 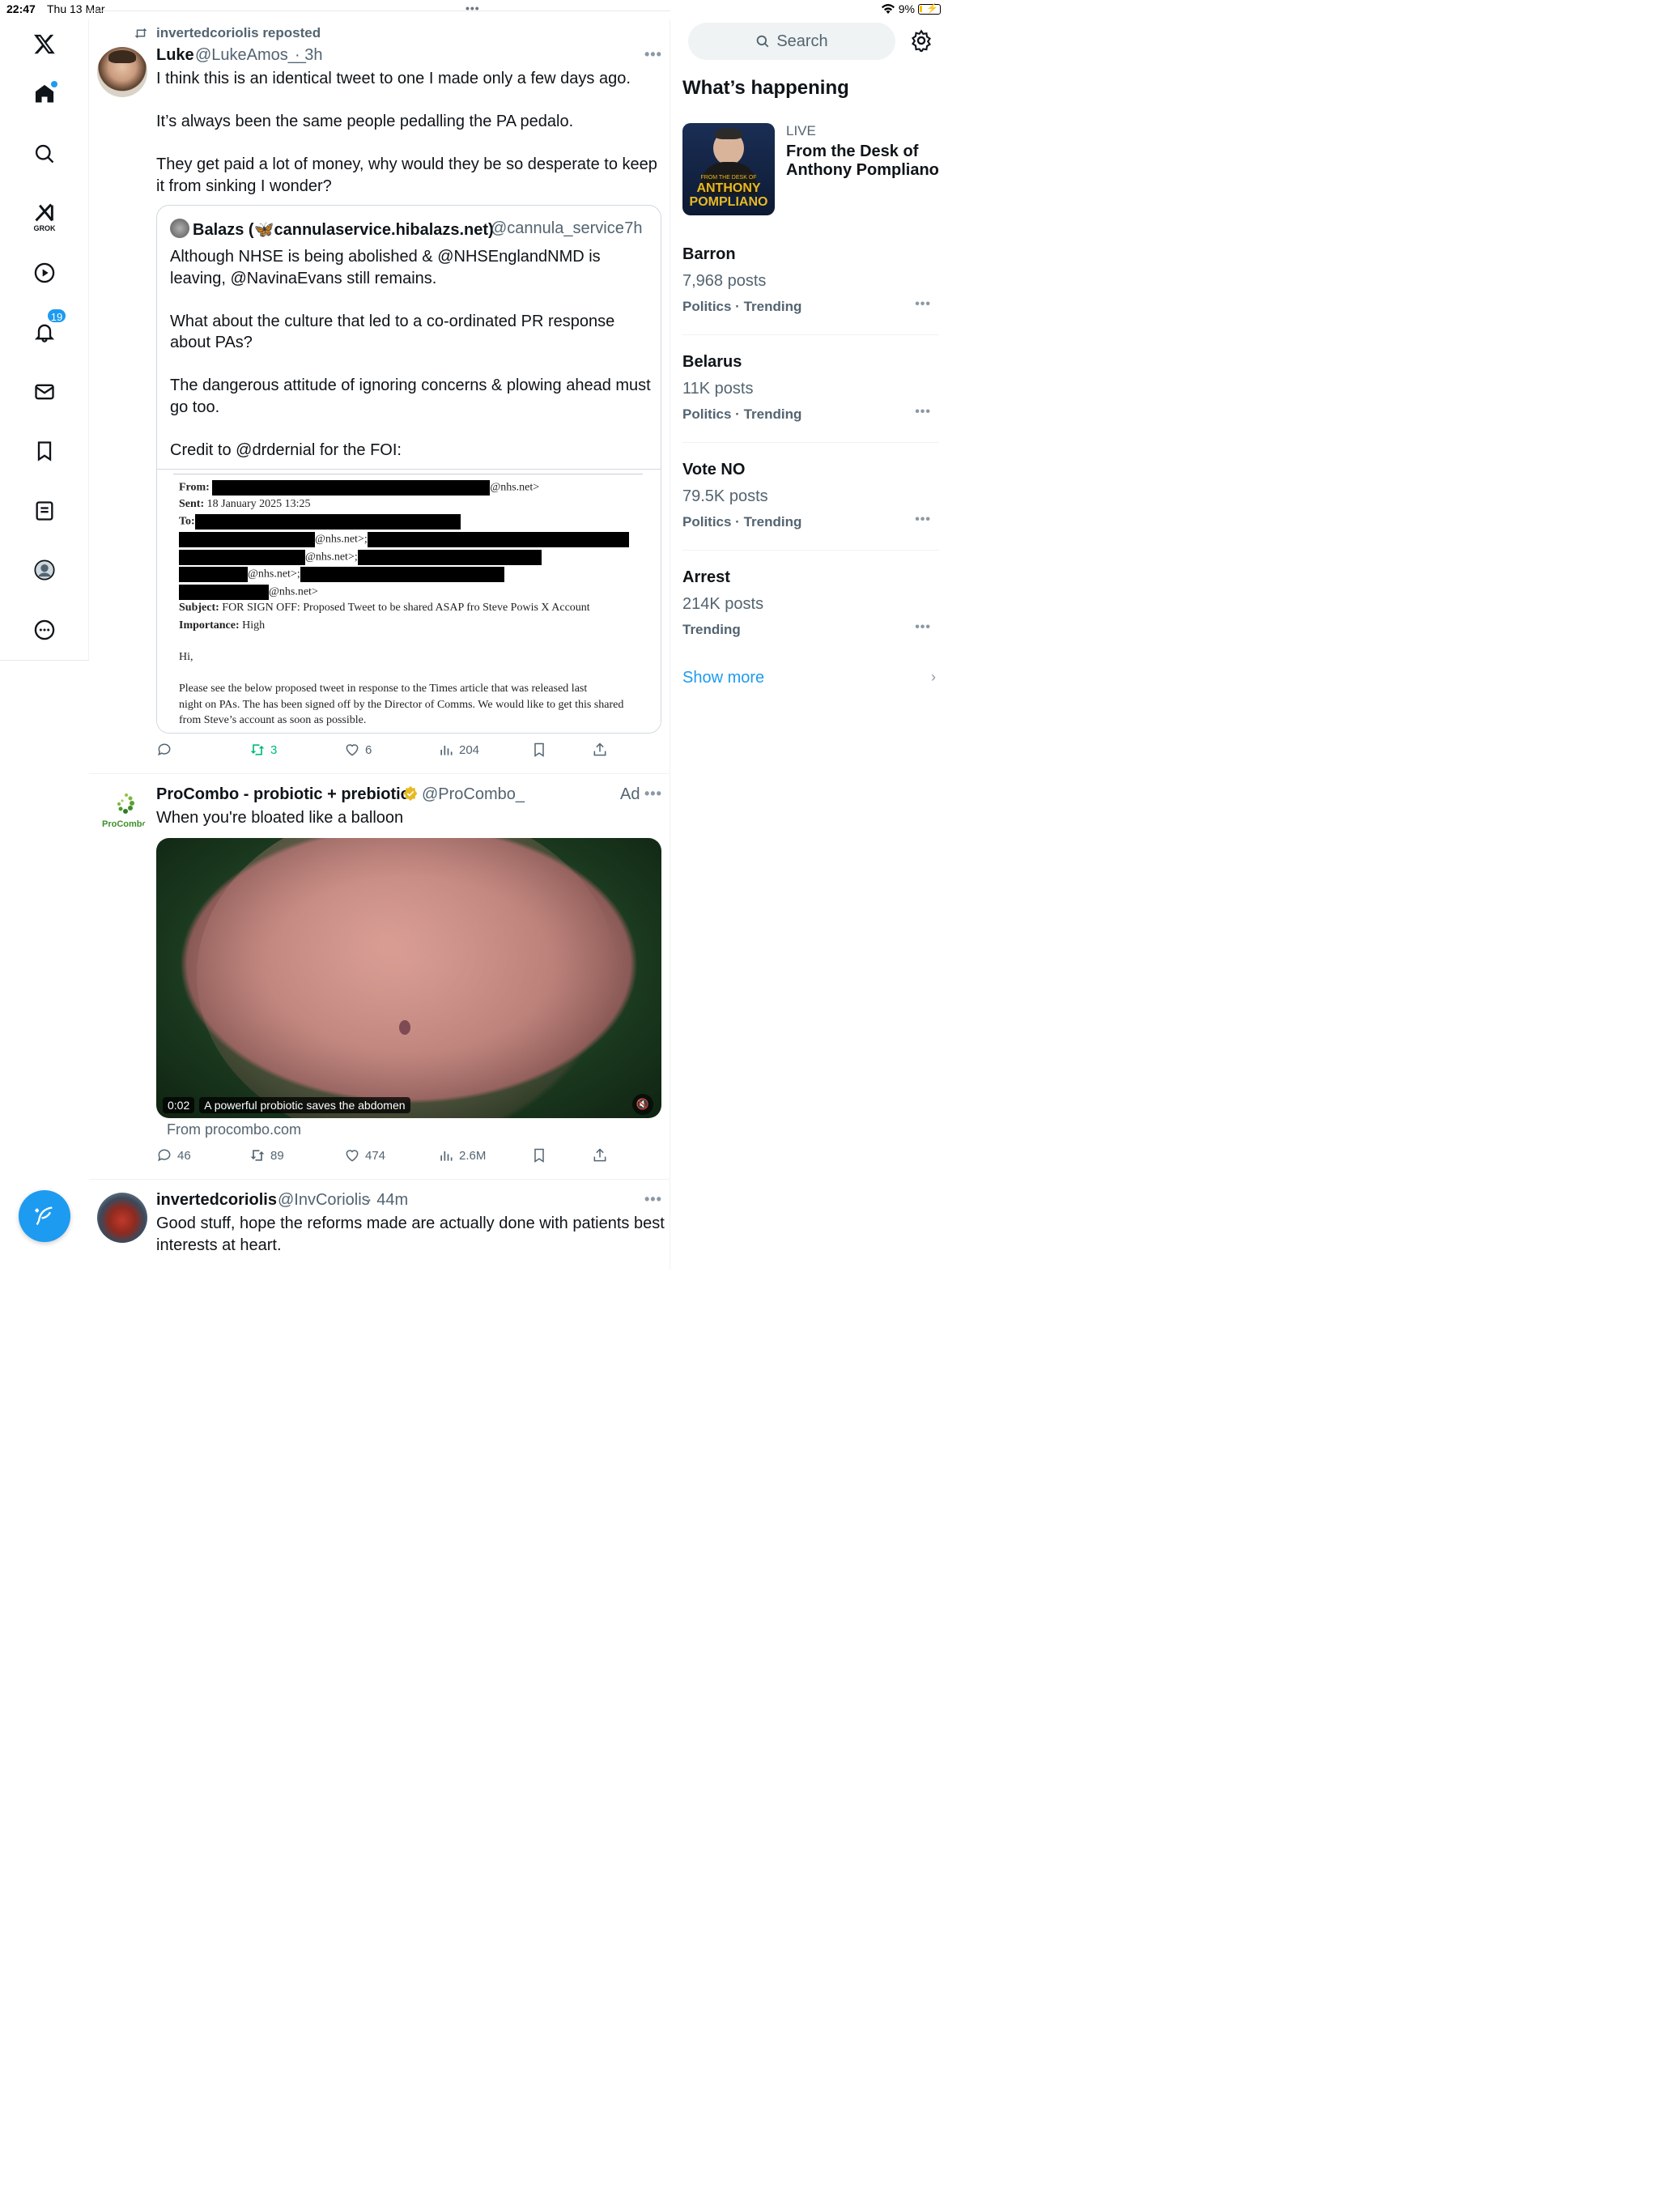 I want to click on notifications-bell-icon: 19, so click(x=47, y=328).